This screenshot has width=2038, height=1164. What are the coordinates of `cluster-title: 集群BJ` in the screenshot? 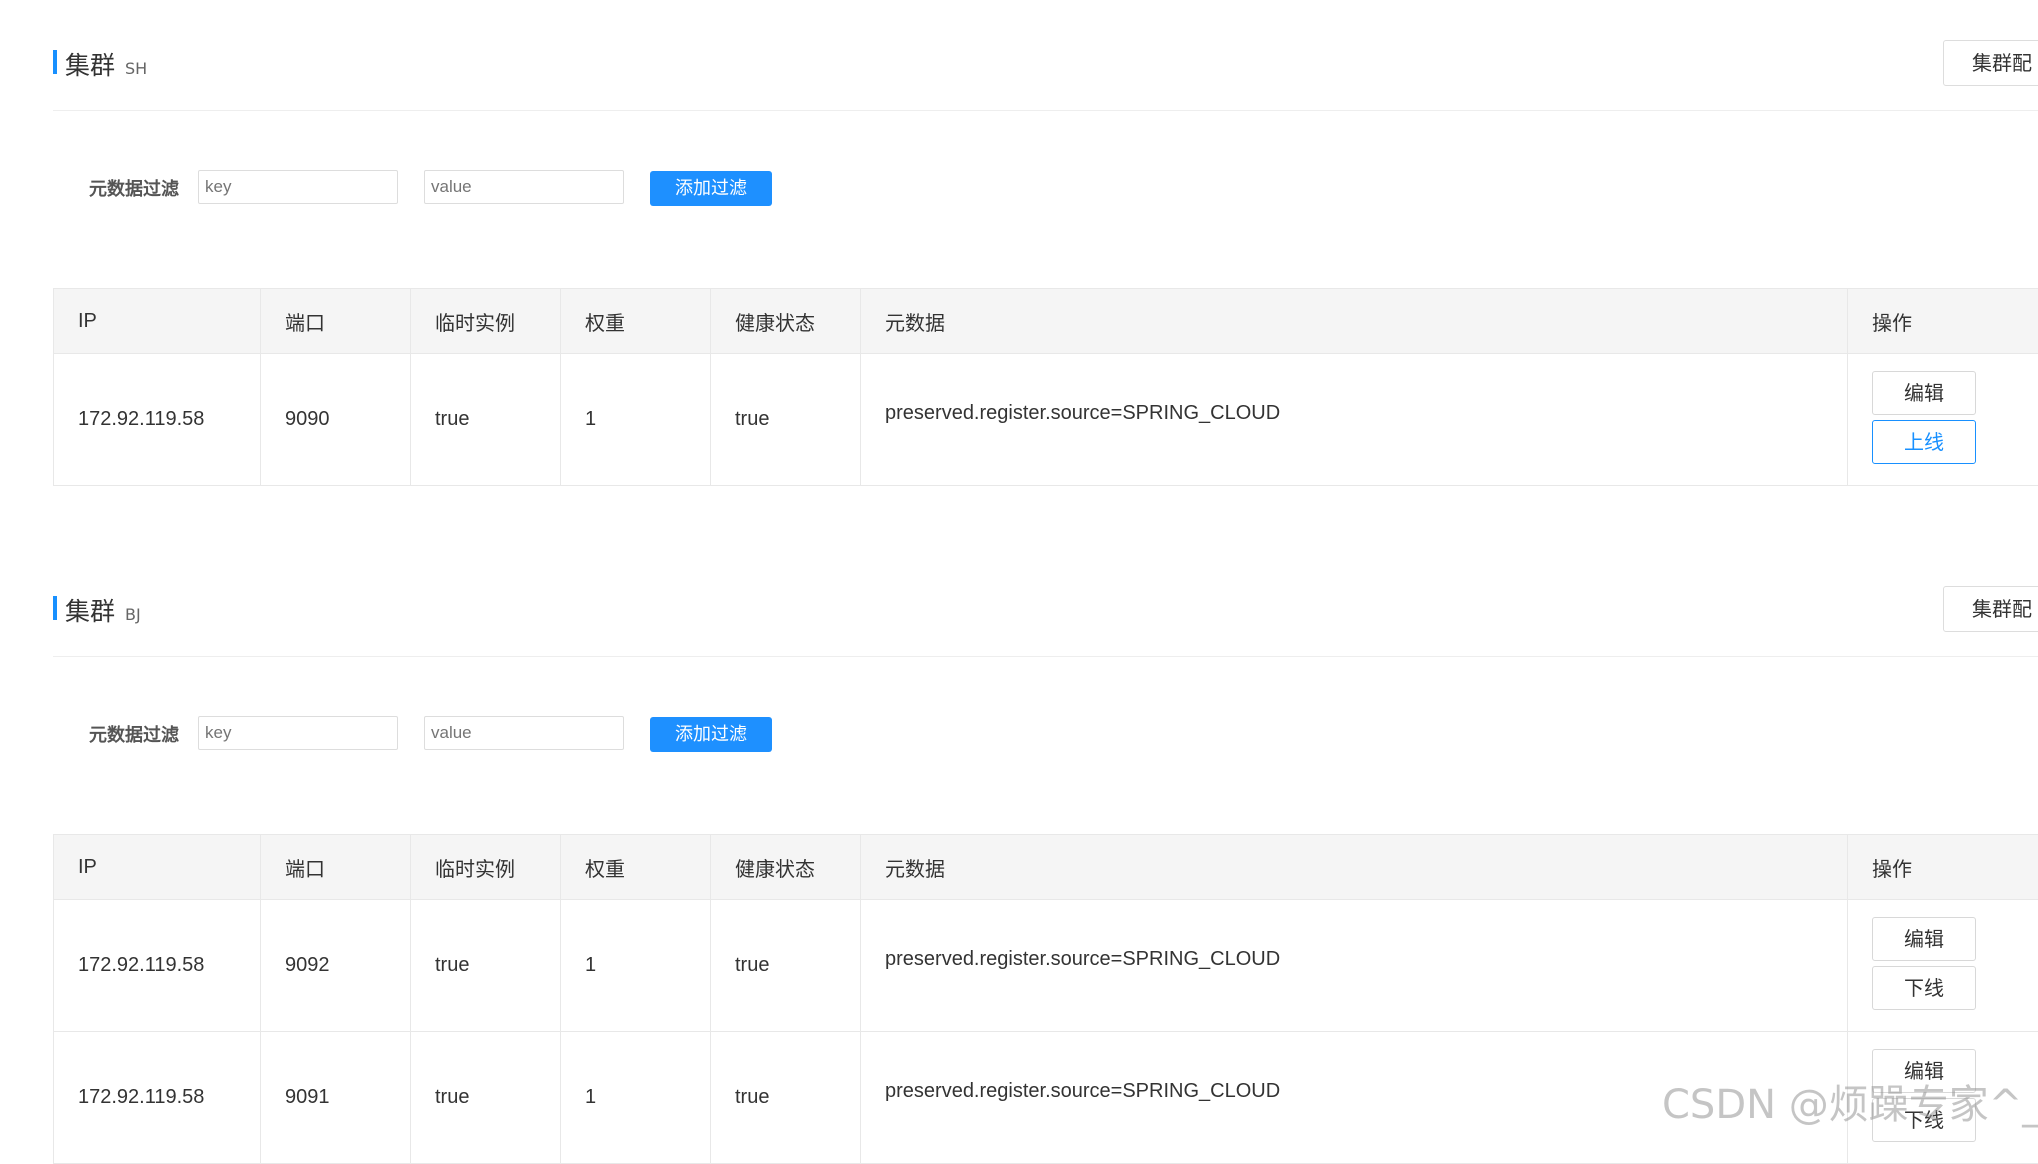 It's located at (103, 610).